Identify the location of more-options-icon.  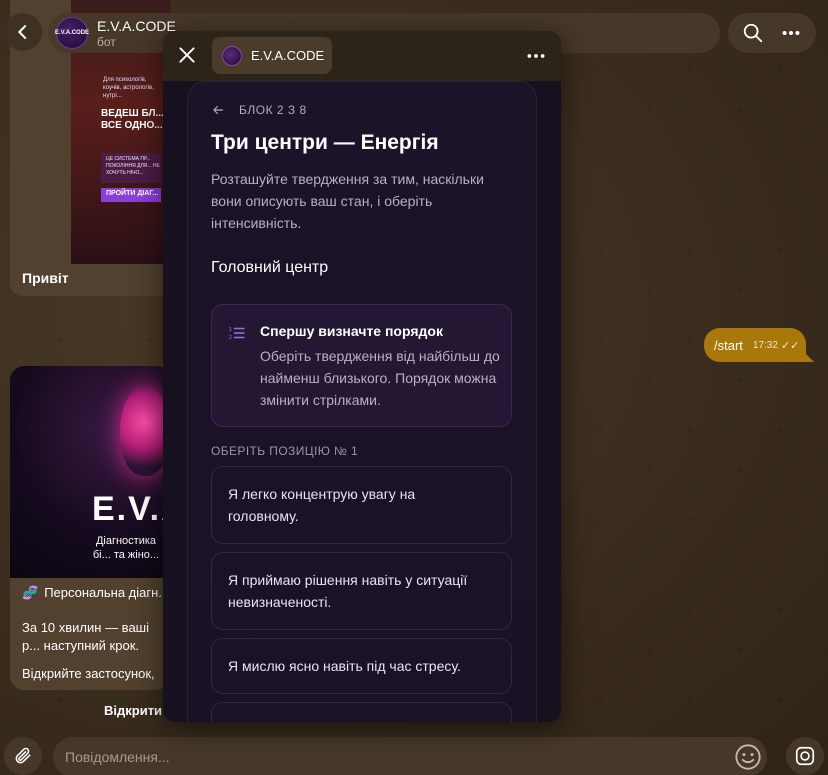
(791, 33).